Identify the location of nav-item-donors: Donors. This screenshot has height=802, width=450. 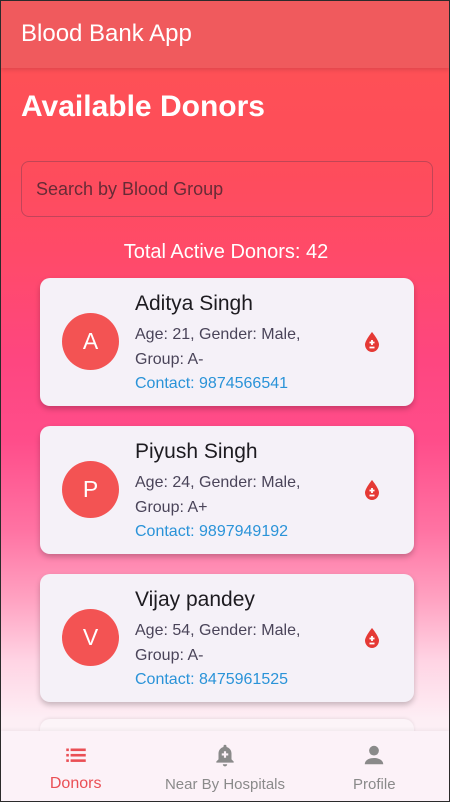
(75, 766).